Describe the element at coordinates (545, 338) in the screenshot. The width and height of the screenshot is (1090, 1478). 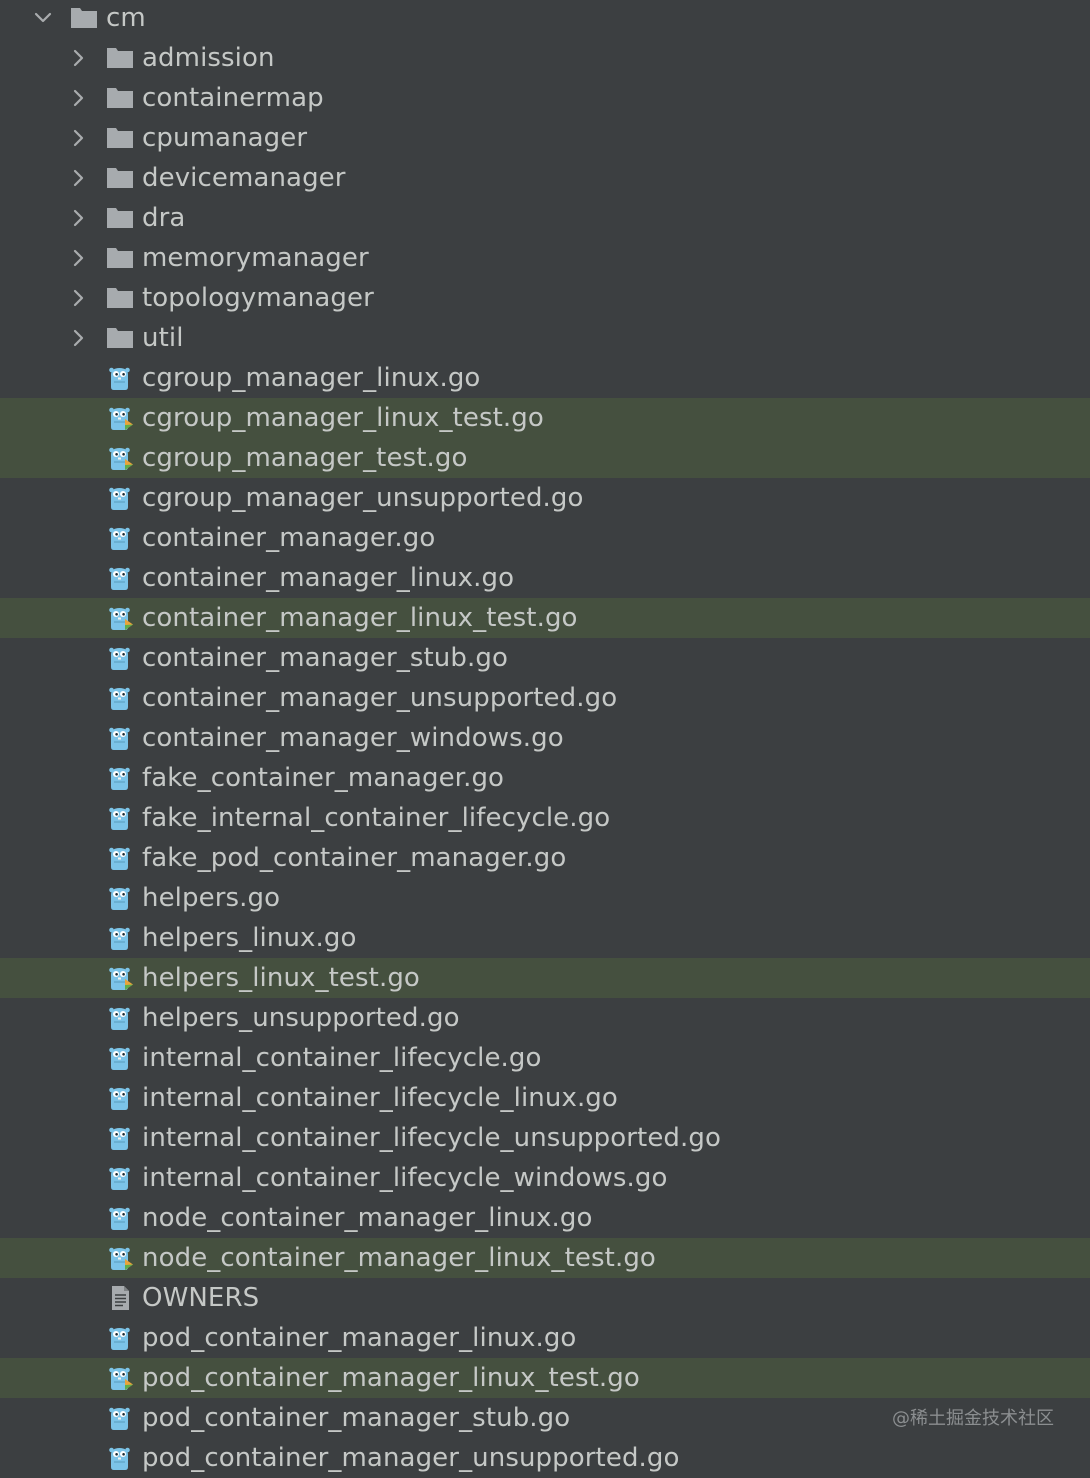
I see `tree-node-folder: util` at that location.